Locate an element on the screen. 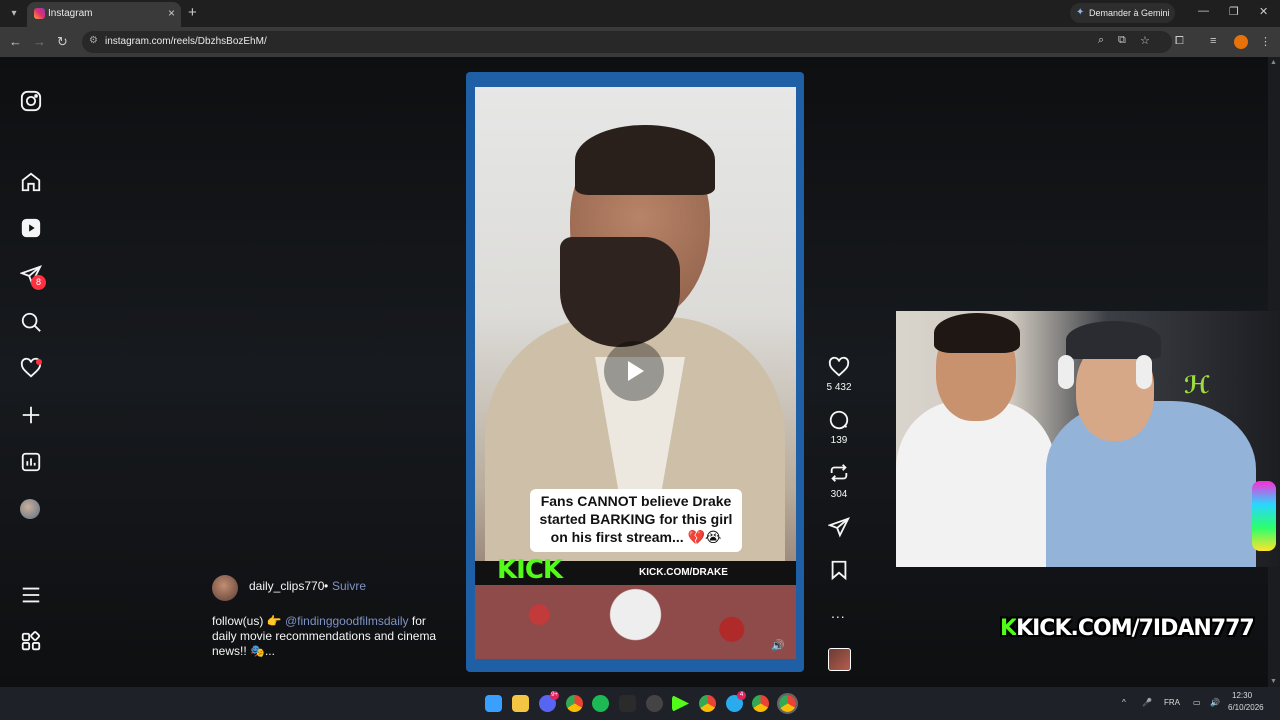 The height and width of the screenshot is (720, 1280). reload-icon: ↻ is located at coordinates (62, 42).